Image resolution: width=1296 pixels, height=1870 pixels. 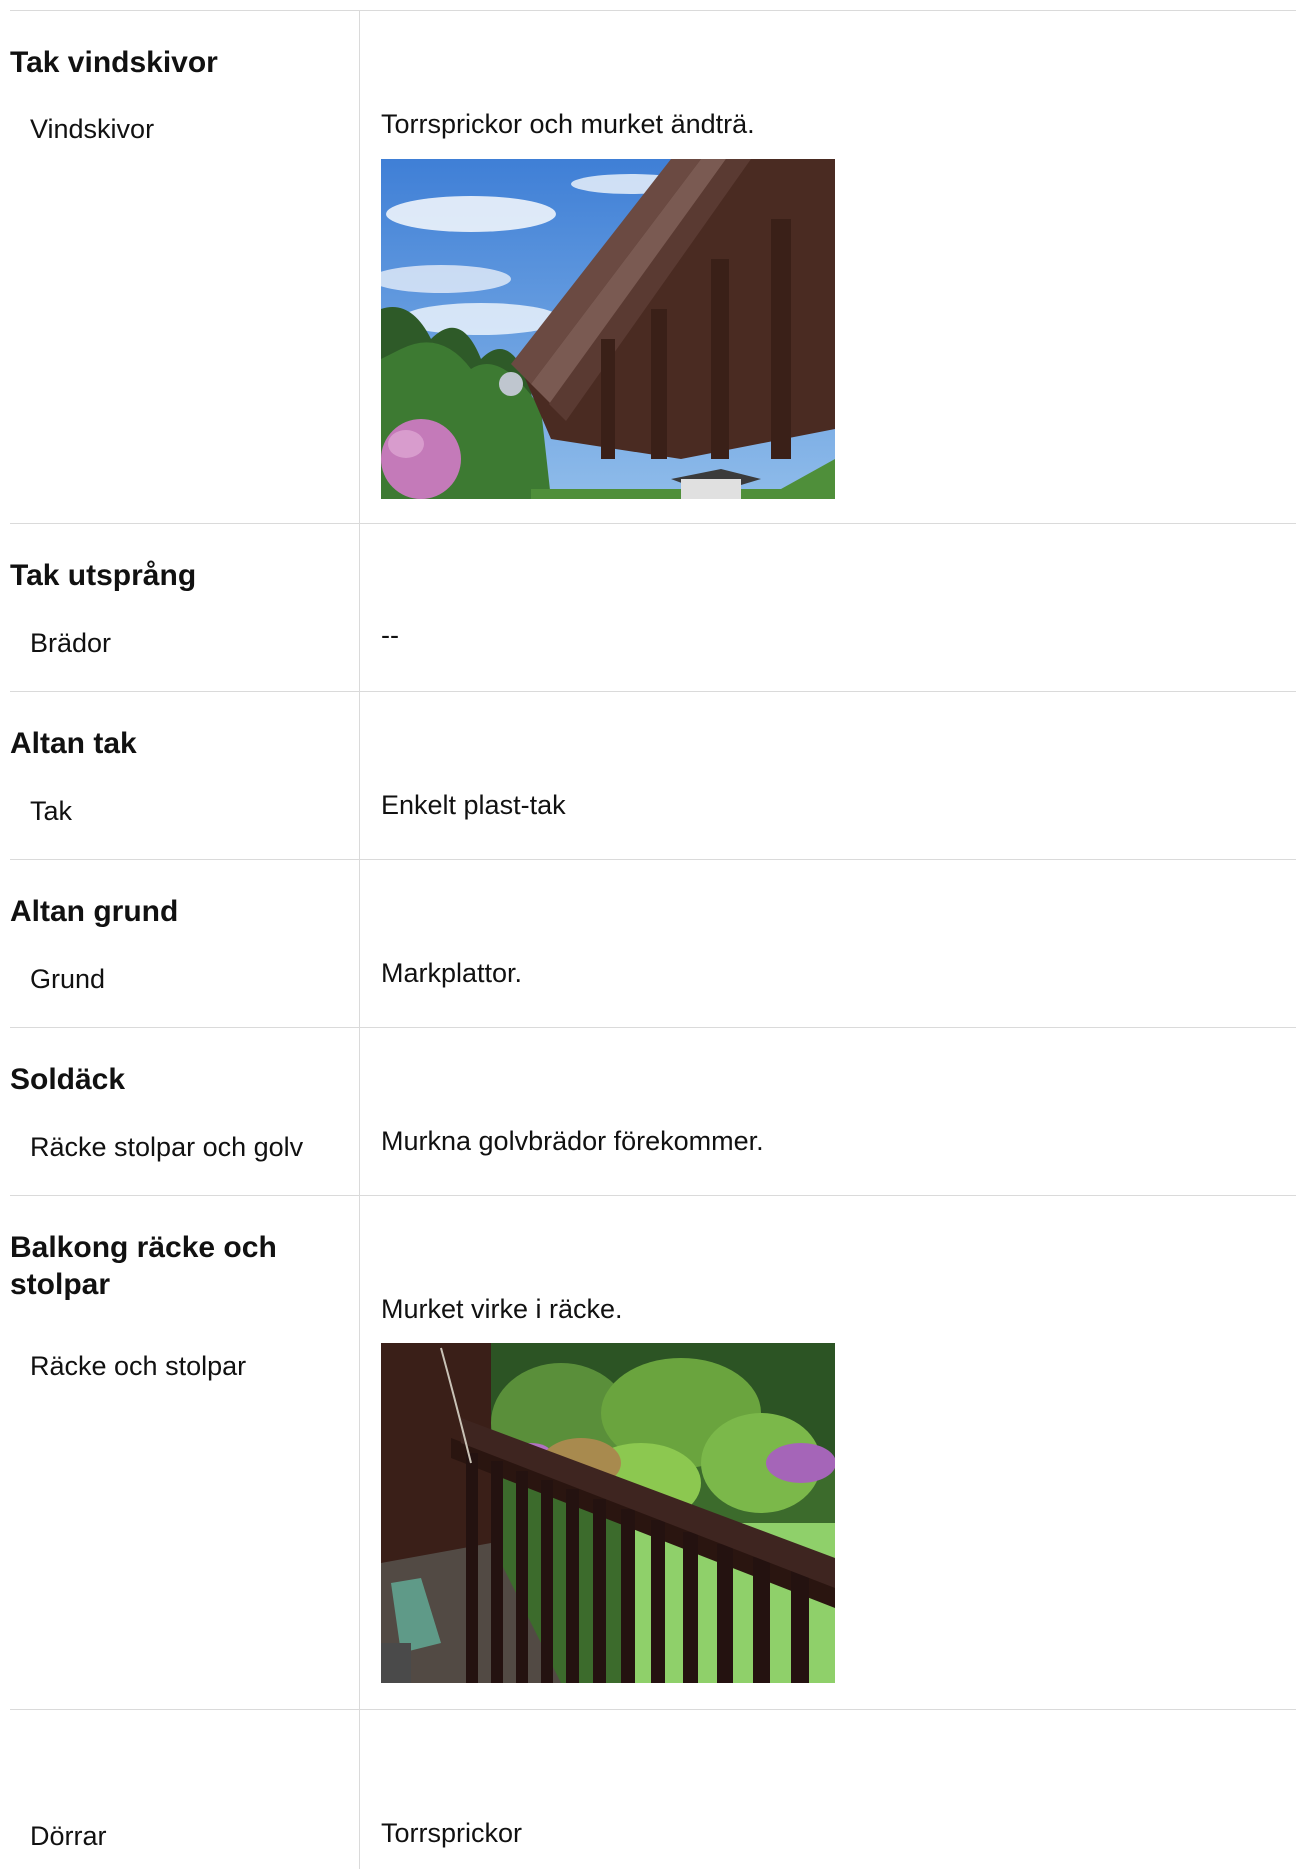 I want to click on item-value: Torrsprickor, so click(x=452, y=1833).